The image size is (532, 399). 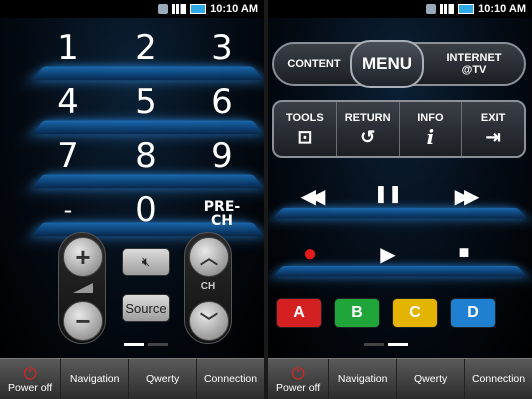 I want to click on panel-divider, so click(x=266, y=199).